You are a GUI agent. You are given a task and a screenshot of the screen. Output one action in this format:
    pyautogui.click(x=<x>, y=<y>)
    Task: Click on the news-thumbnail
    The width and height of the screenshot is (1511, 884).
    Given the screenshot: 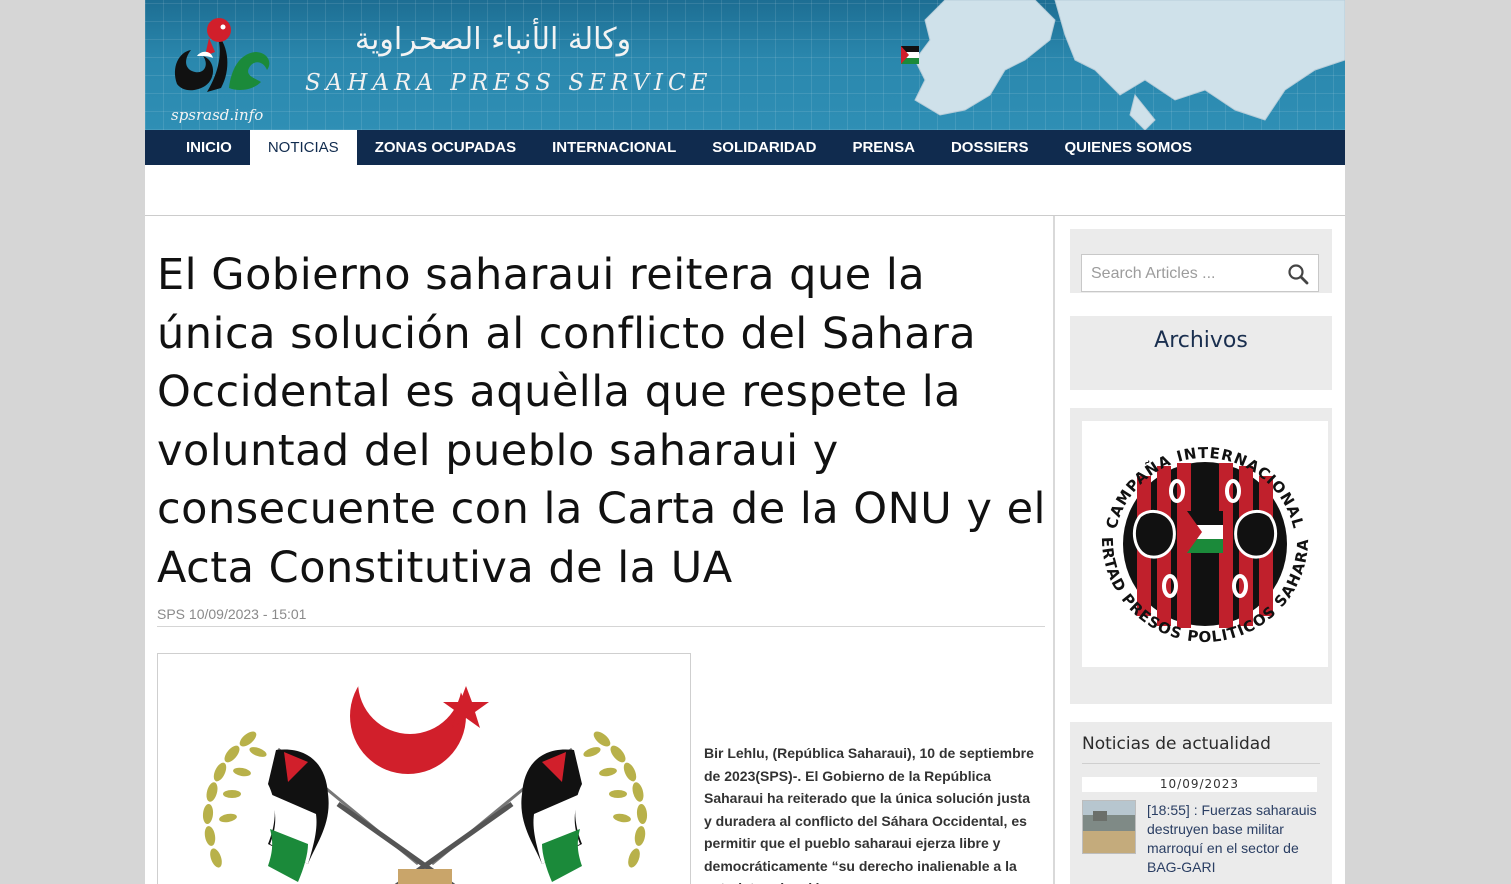 What is the action you would take?
    pyautogui.click(x=1109, y=827)
    